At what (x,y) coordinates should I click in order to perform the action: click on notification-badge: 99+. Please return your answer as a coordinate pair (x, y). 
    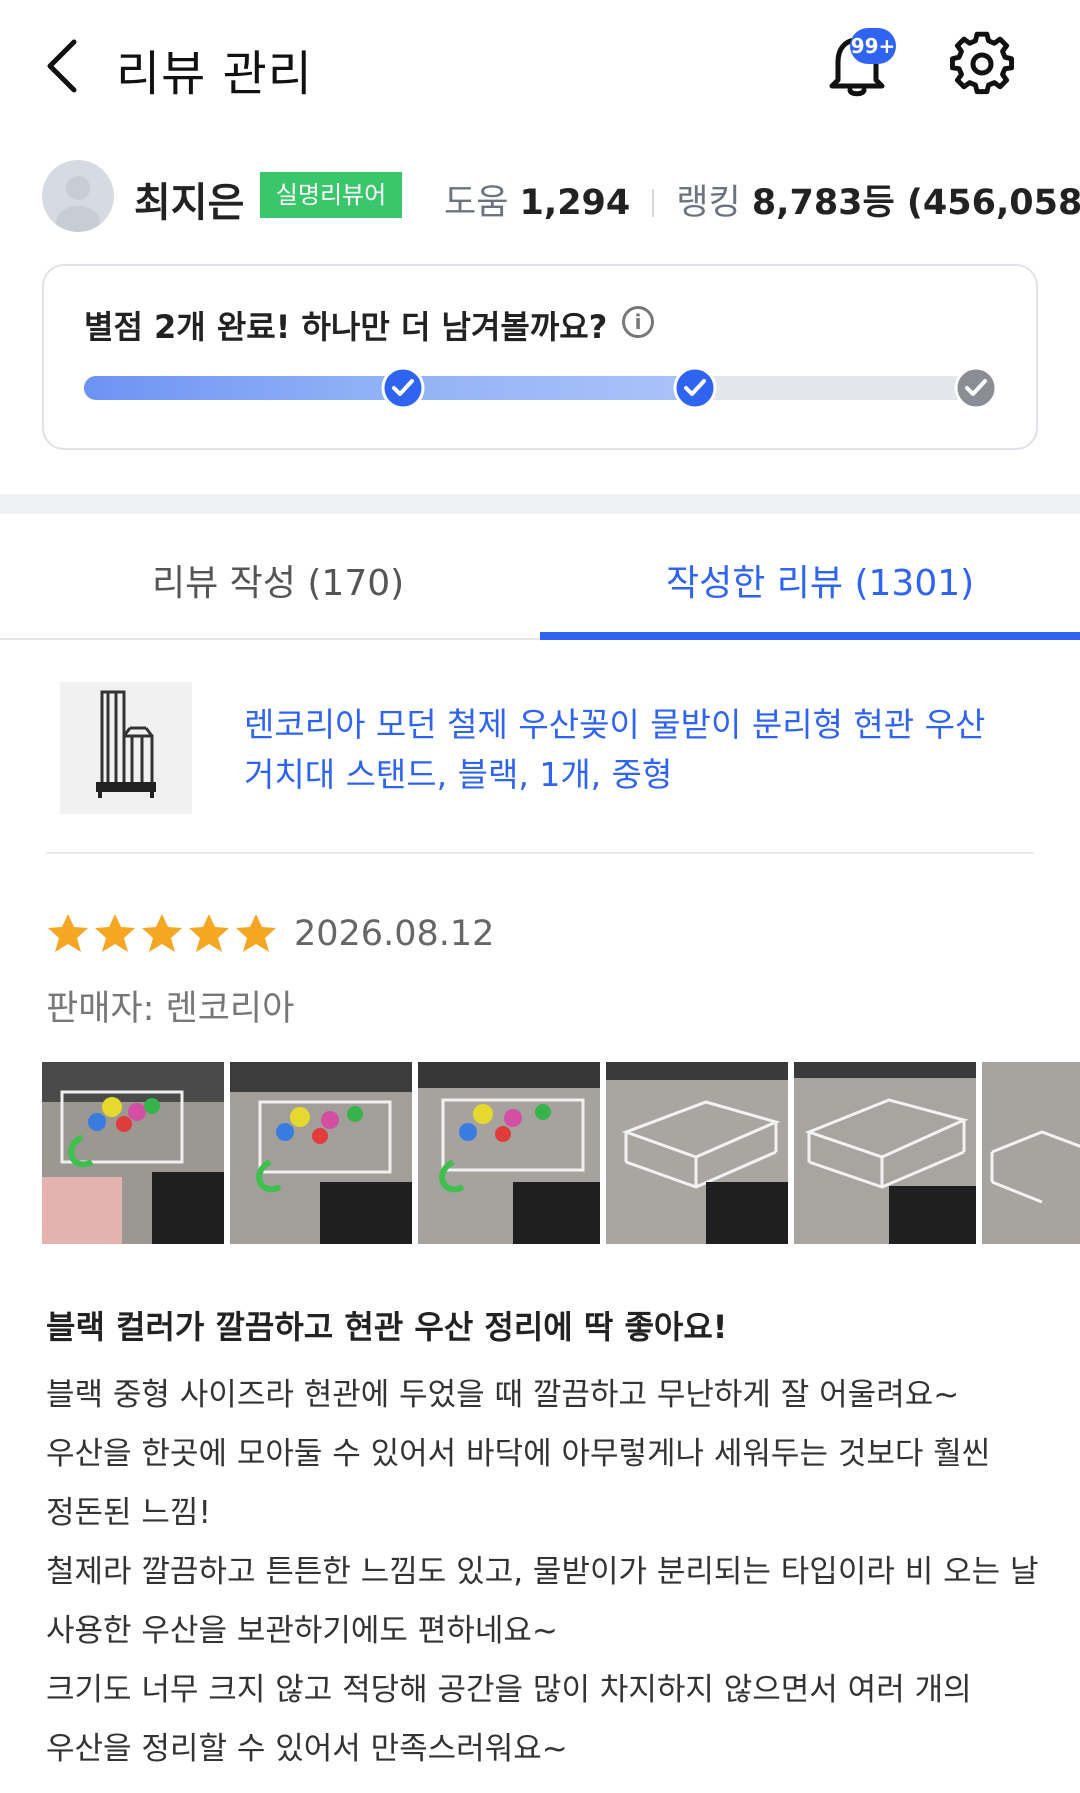
    Looking at the image, I should click on (873, 46).